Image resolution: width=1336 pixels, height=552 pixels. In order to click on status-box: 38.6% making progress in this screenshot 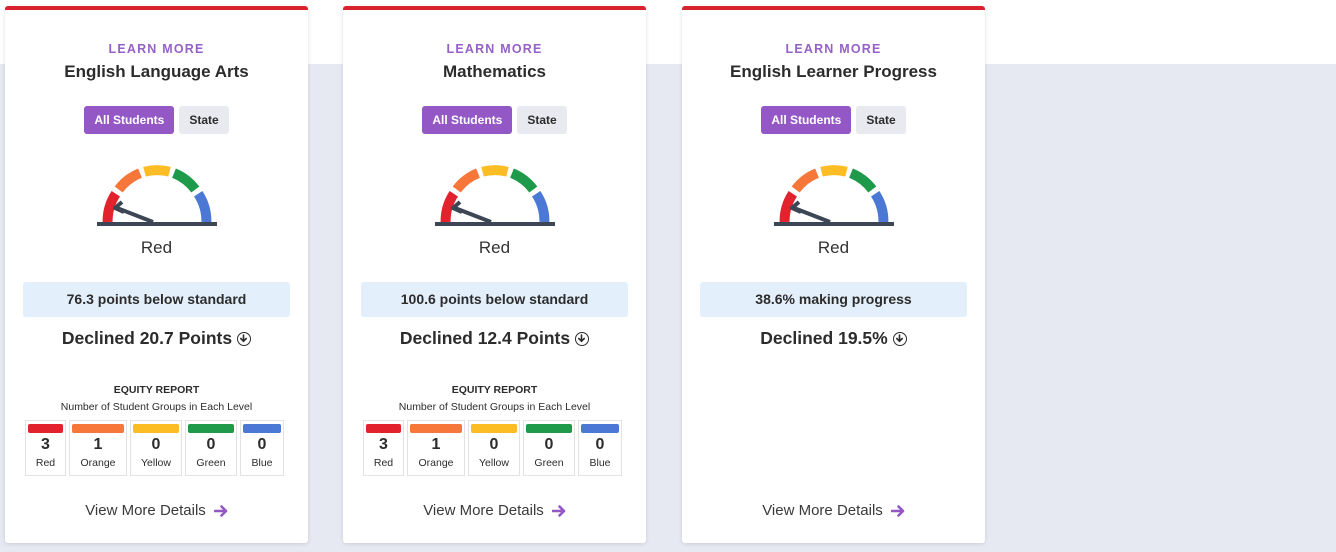, I will do `click(833, 299)`.